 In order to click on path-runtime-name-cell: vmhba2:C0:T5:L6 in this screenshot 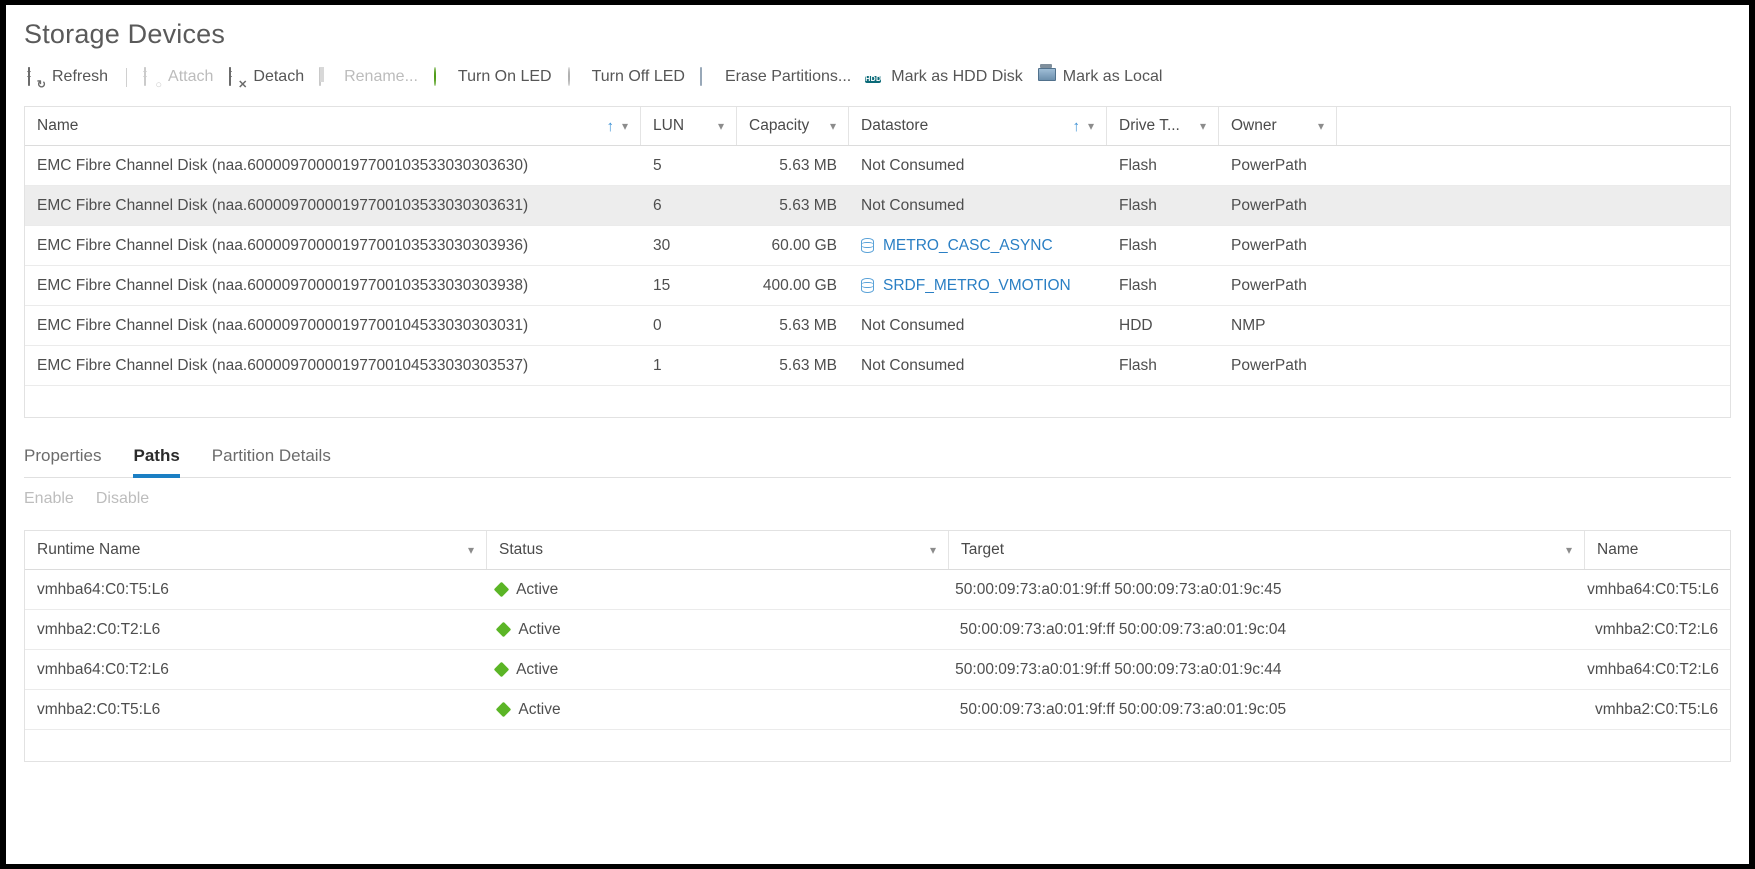, I will do `click(99, 709)`.